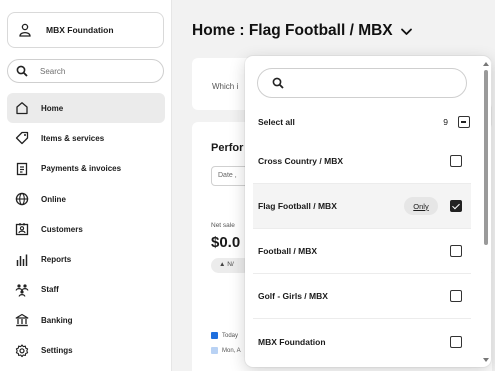 The width and height of the screenshot is (495, 371). What do you see at coordinates (288, 251) in the screenshot?
I see `option-label: Football / MBX` at bounding box center [288, 251].